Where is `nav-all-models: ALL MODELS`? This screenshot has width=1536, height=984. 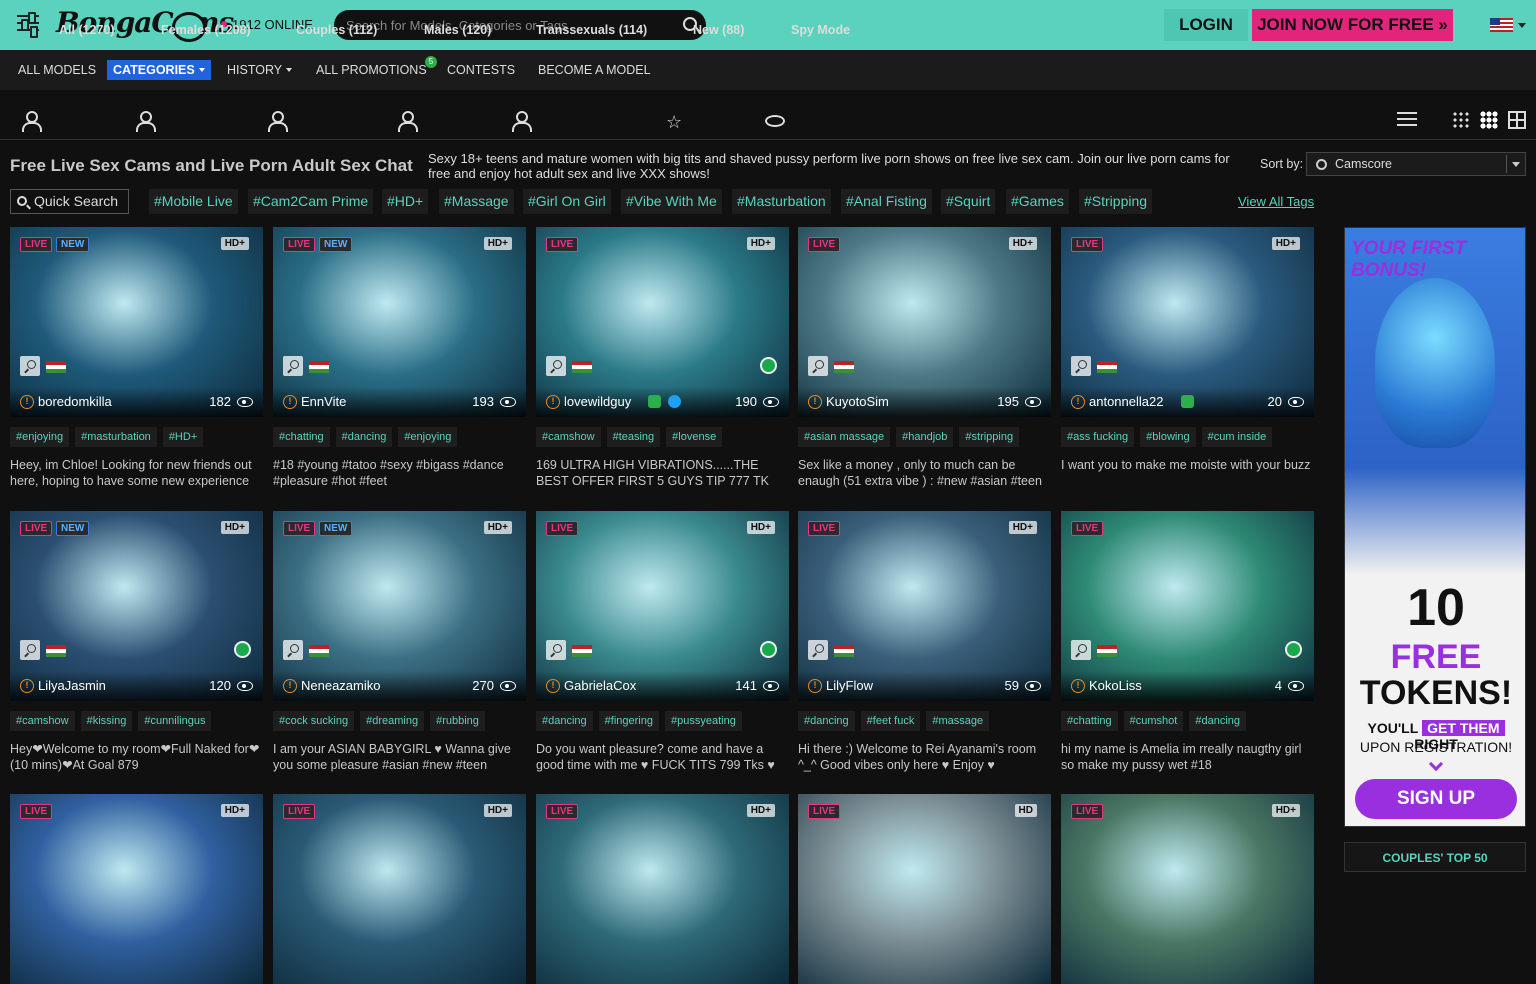
nav-all-models: ALL MODELS is located at coordinates (57, 70).